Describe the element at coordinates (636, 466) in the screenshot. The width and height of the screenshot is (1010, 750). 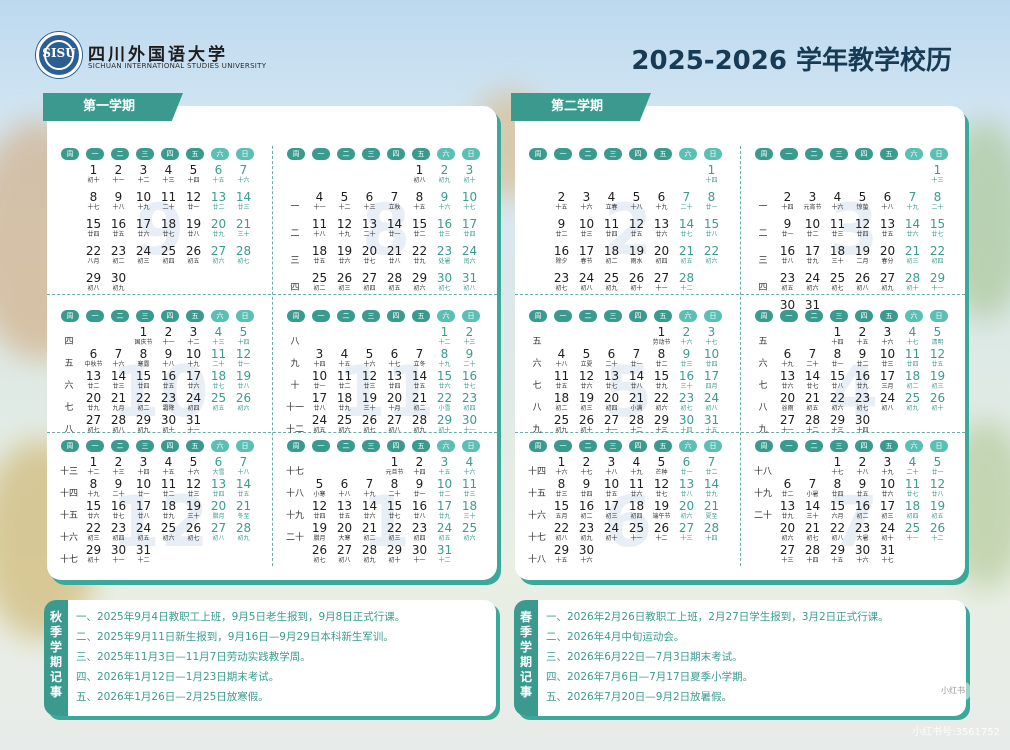
I see `day-cell: 4 十九` at that location.